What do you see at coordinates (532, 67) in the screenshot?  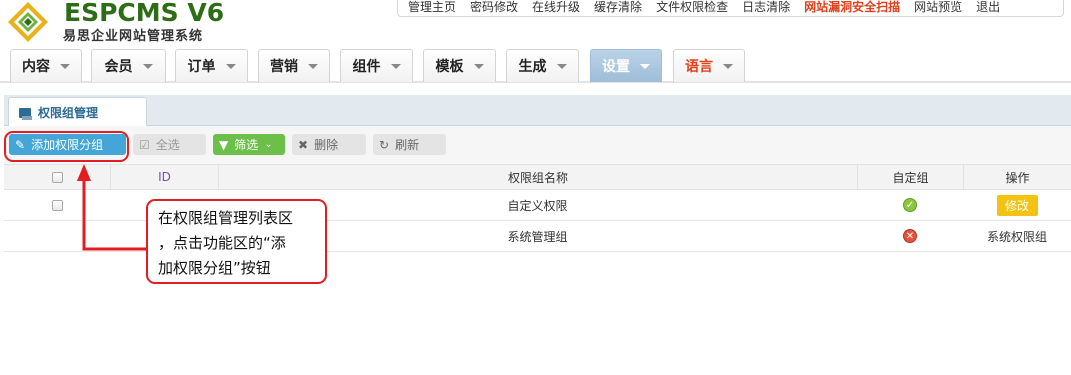 I see `menu-label: 生成` at bounding box center [532, 67].